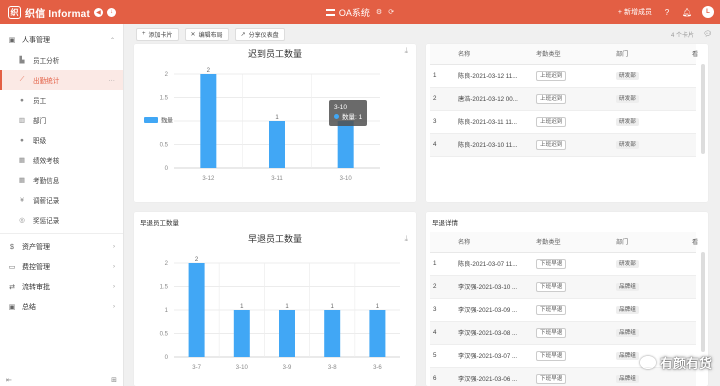  What do you see at coordinates (111, 80) in the screenshot?
I see `more-icon: ···` at bounding box center [111, 80].